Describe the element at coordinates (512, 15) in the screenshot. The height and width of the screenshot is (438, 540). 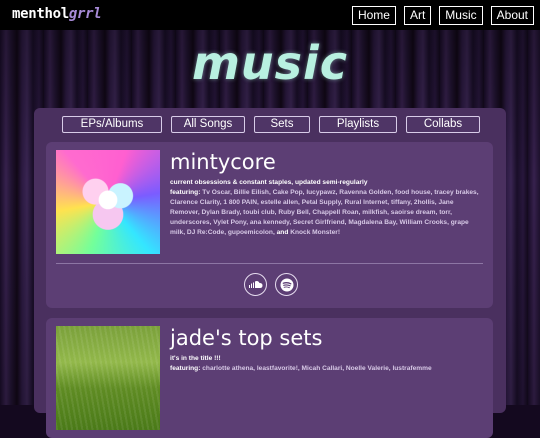
I see `nav-about-link: About` at that location.